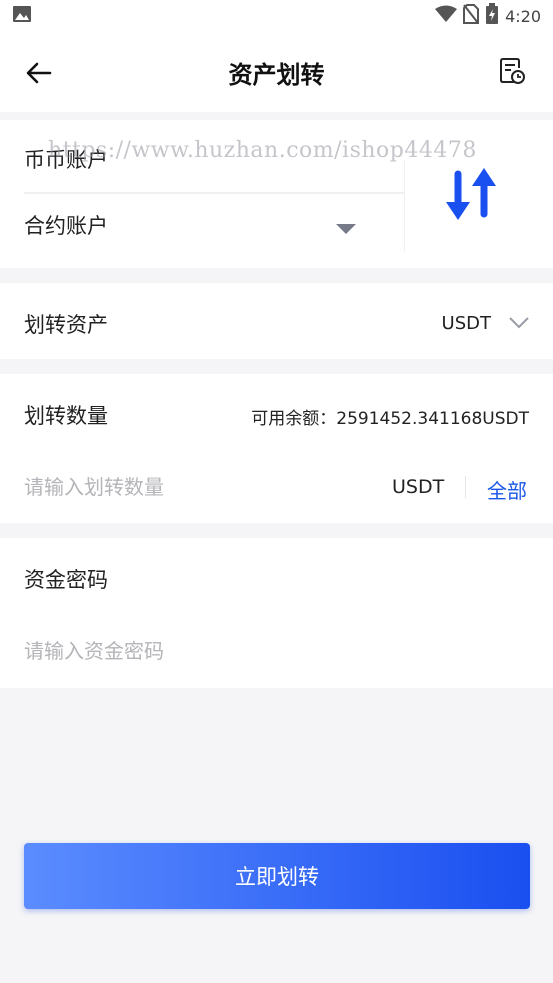  I want to click on available-balance: 可用余额：2591452.341168USDT, so click(390, 419).